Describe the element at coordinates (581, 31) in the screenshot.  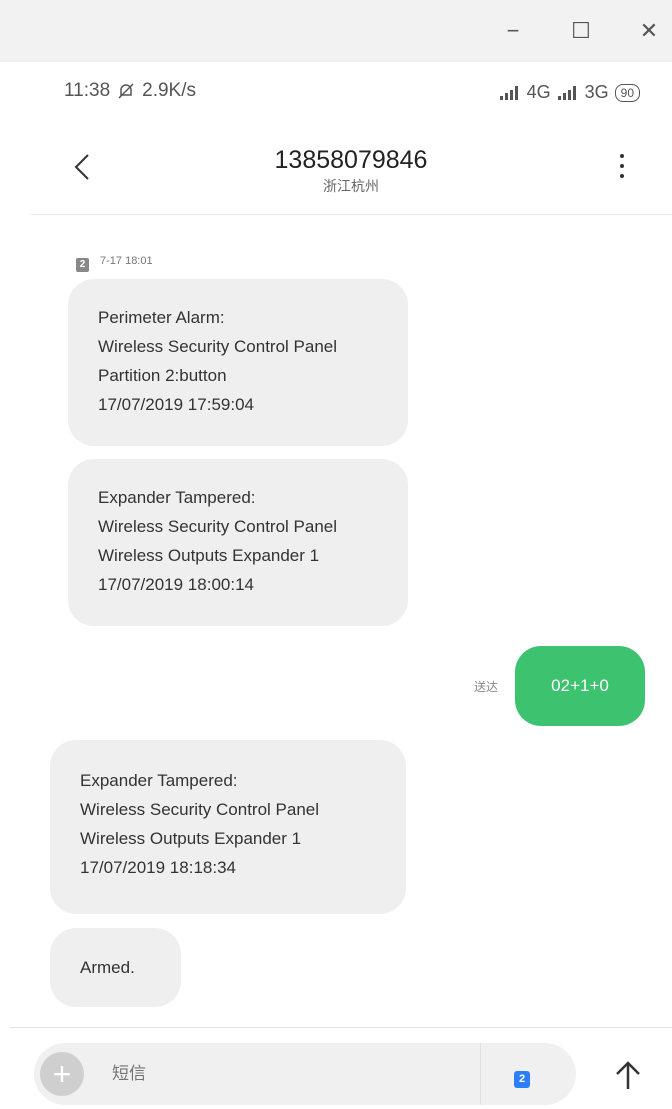
I see `maximize-button: ☐` at that location.